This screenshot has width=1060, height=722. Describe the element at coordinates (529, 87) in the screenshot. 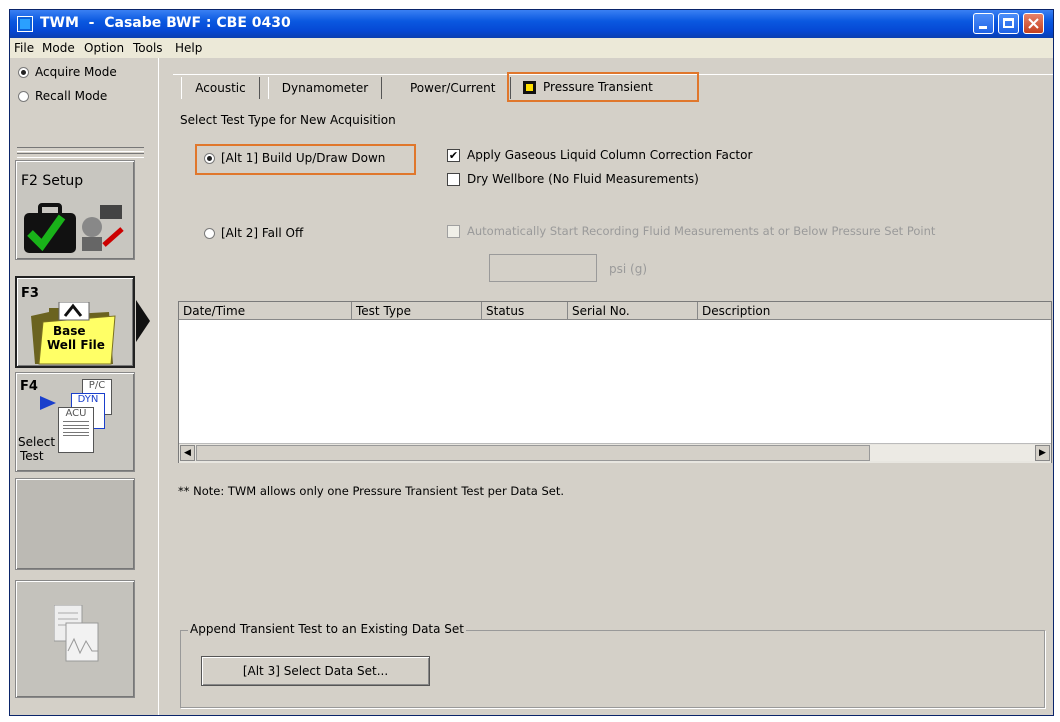

I see `pressure-transient-icon` at that location.